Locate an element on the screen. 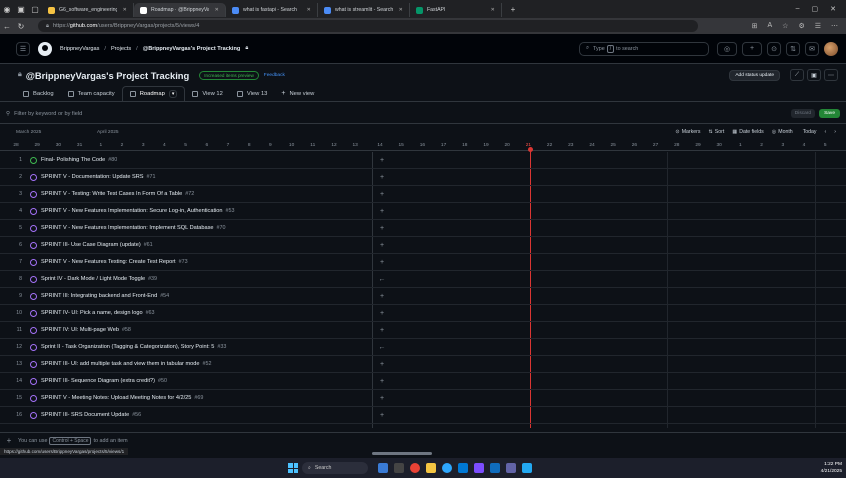  layout-icon: ▣ is located at coordinates (814, 75).